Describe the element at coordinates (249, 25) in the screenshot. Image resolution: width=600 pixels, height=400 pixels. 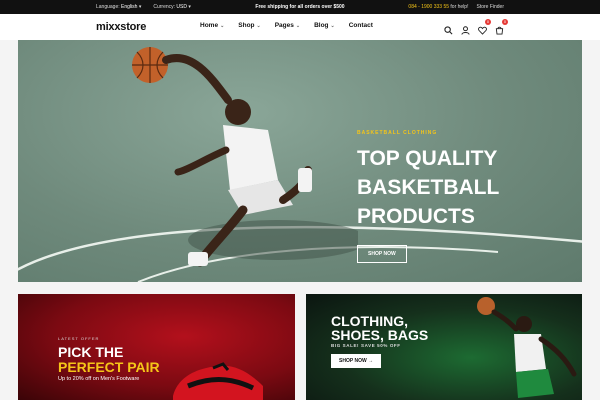
I see `nav-item-shop: Shop ⌄` at that location.